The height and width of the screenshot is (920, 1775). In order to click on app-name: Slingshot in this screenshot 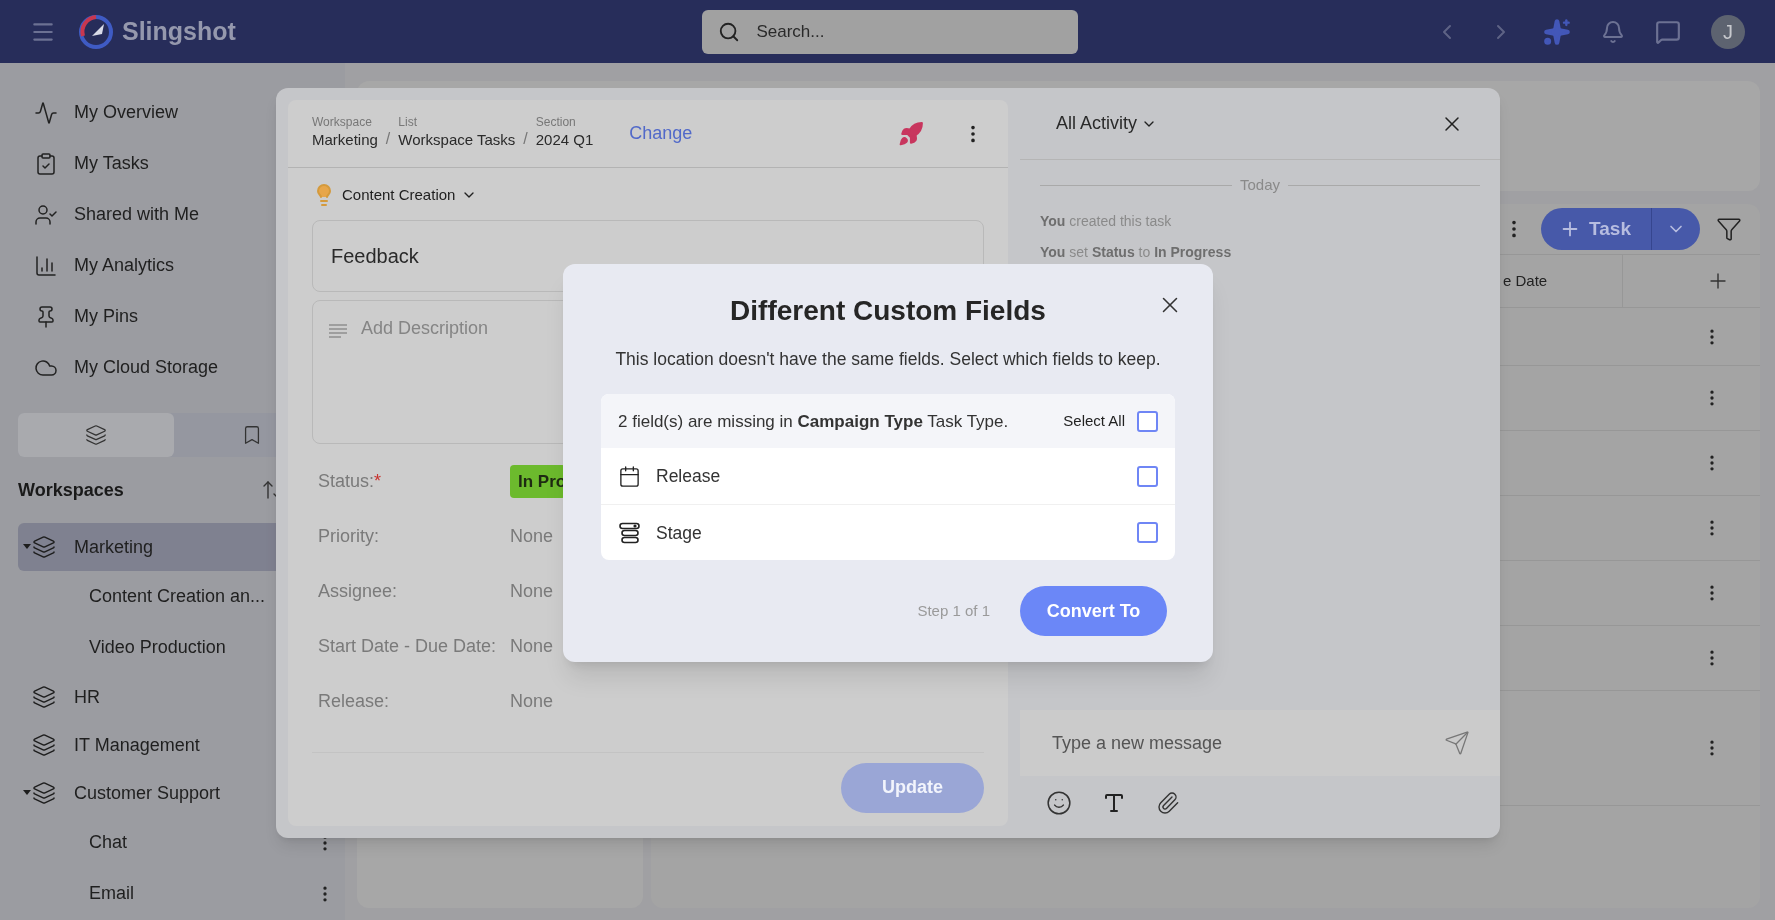, I will do `click(179, 31)`.